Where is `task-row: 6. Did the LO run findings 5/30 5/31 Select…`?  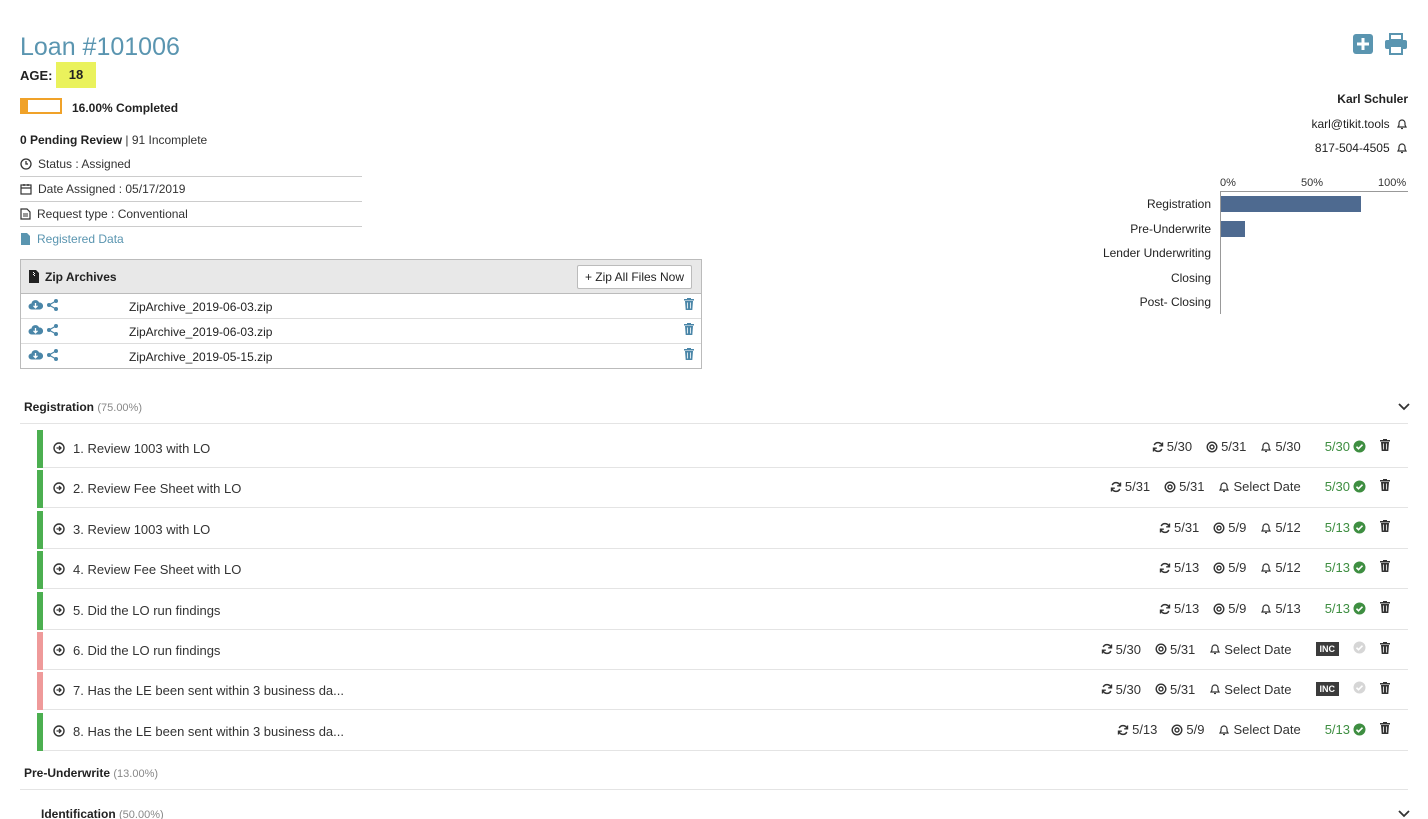 task-row: 6. Did the LO run findings 5/30 5/31 Select… is located at coordinates (722, 650).